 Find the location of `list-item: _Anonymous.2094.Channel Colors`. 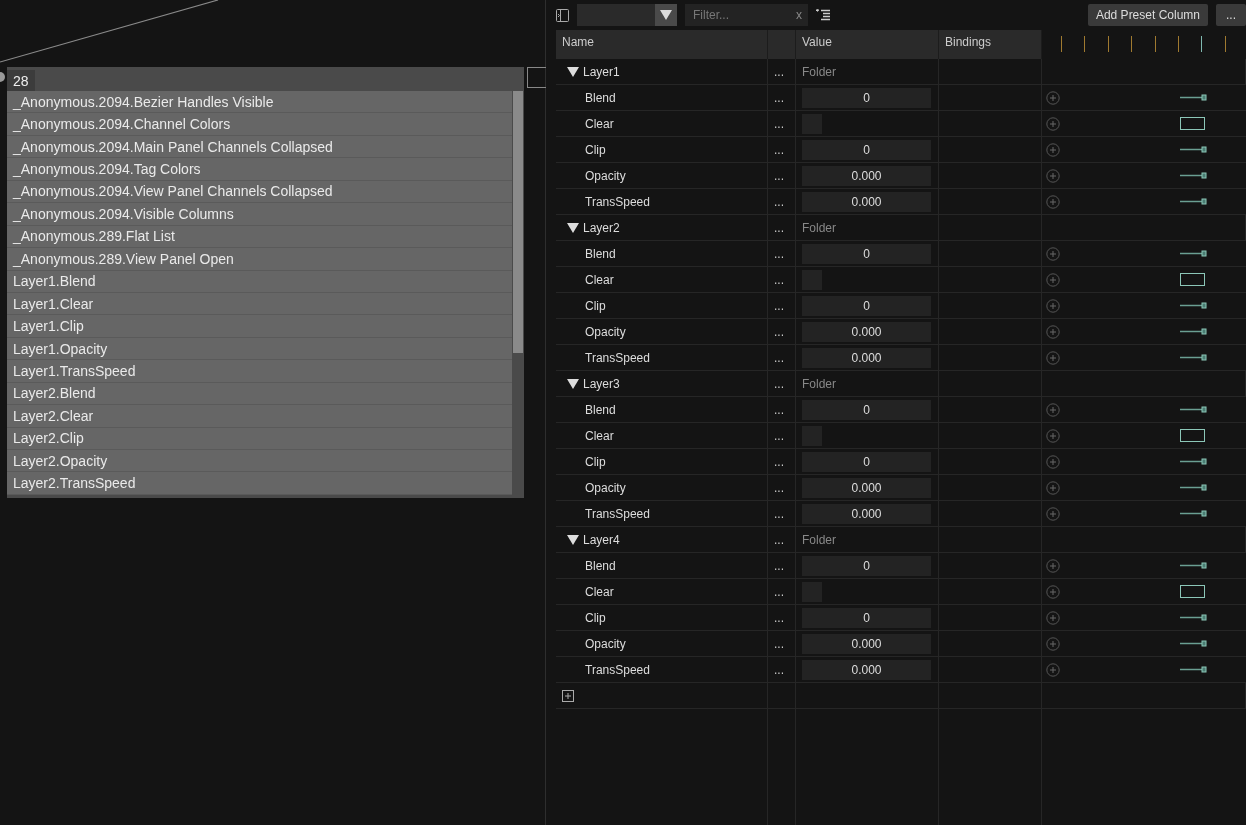

list-item: _Anonymous.2094.Channel Colors is located at coordinates (259, 124).